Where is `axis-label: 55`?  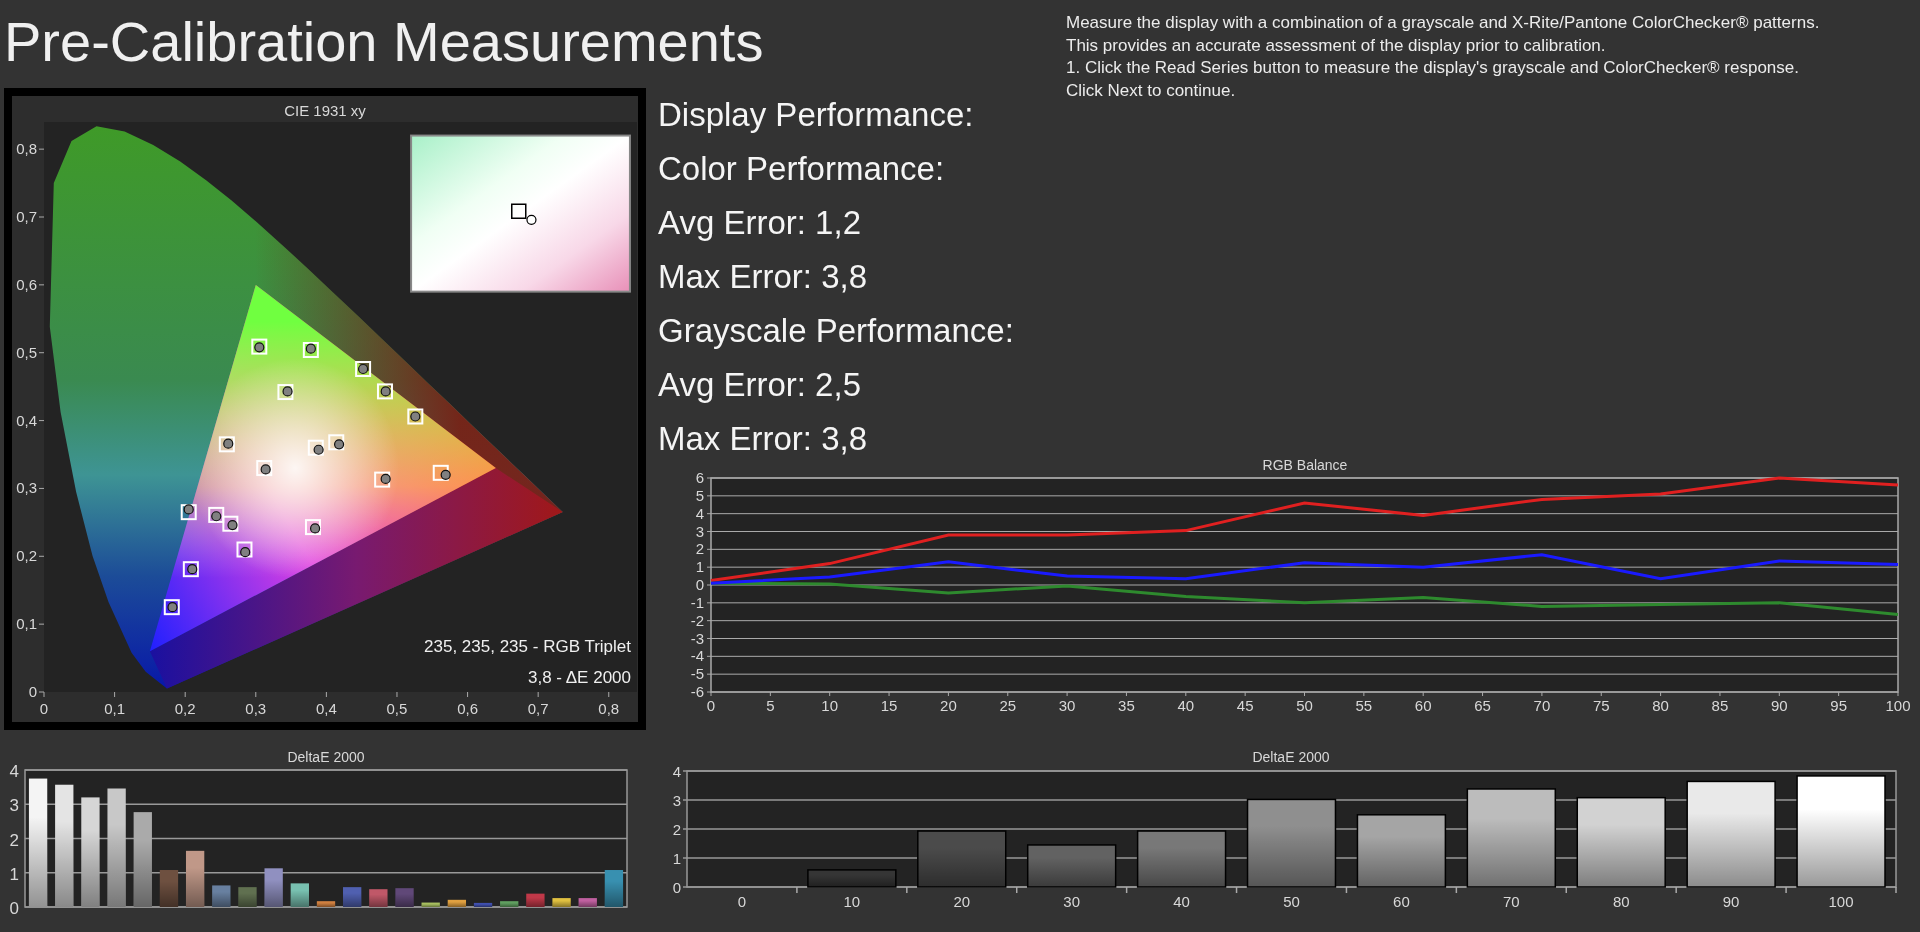 axis-label: 55 is located at coordinates (1364, 705).